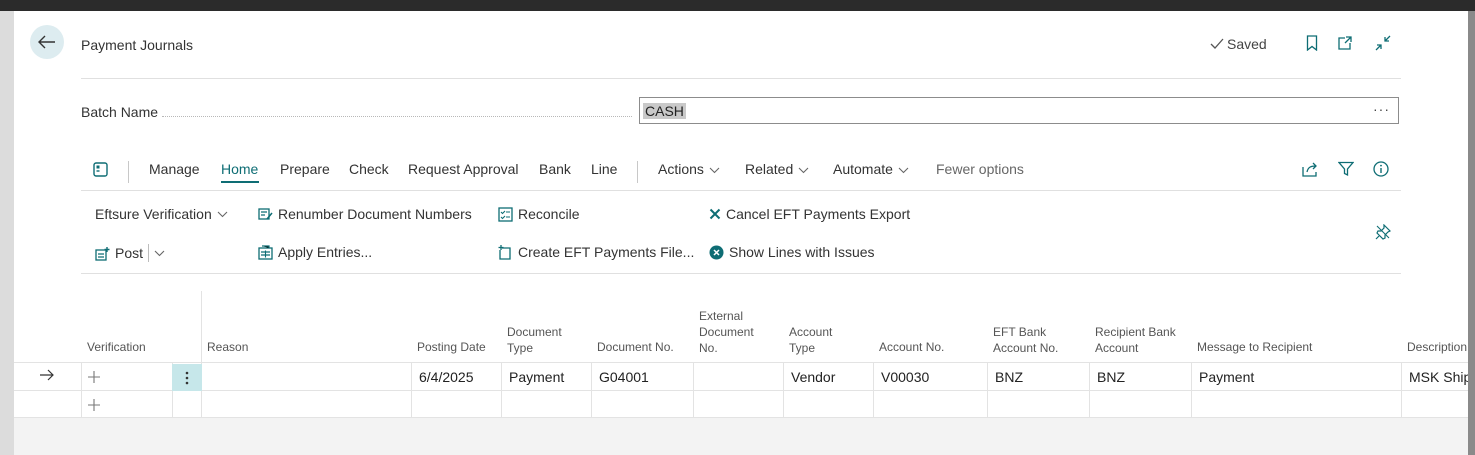 Image resolution: width=1475 pixels, height=455 pixels. I want to click on collapse-icon, so click(1383, 43).